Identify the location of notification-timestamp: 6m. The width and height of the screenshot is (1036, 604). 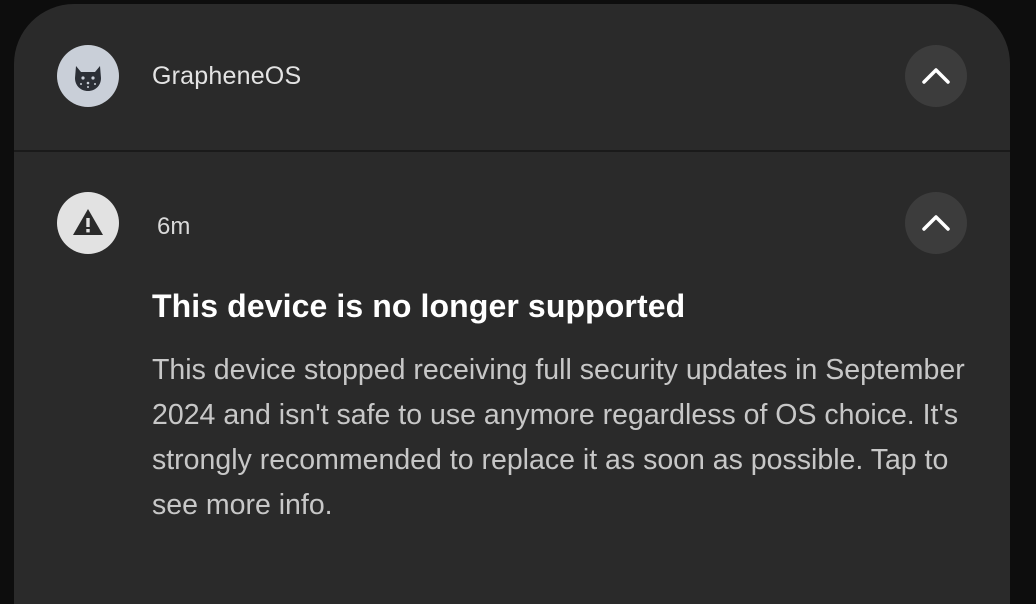
(174, 226).